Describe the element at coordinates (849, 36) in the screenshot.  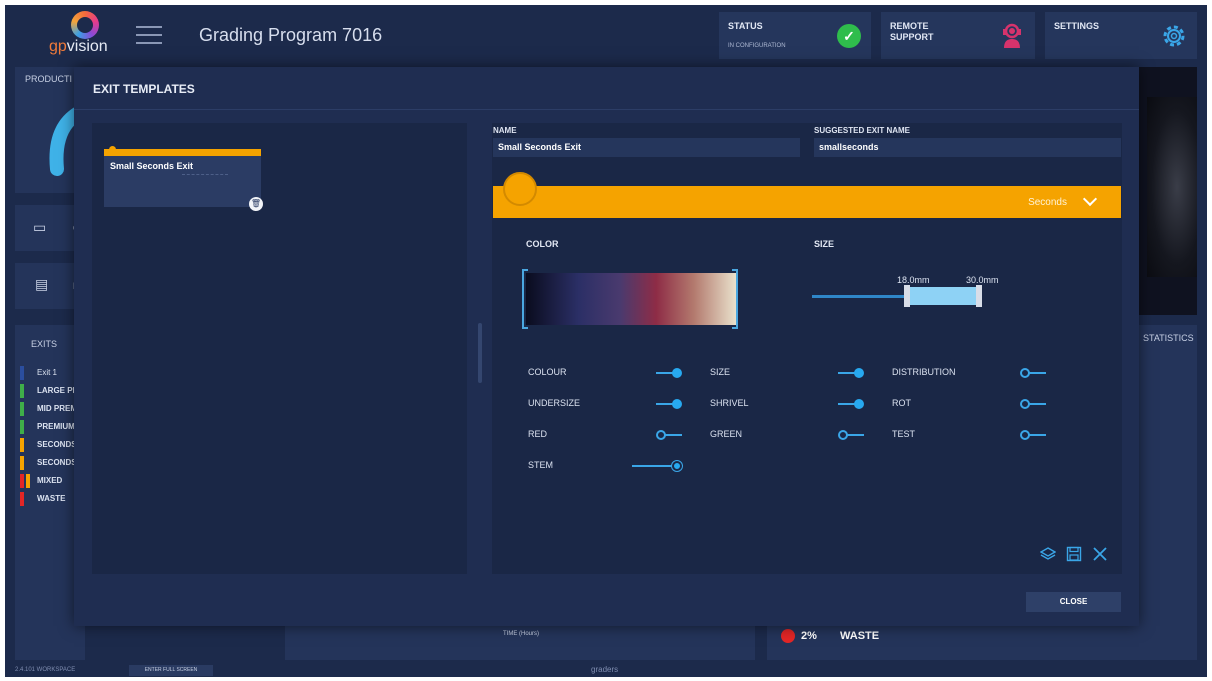
I see `check-icon: ✓` at that location.